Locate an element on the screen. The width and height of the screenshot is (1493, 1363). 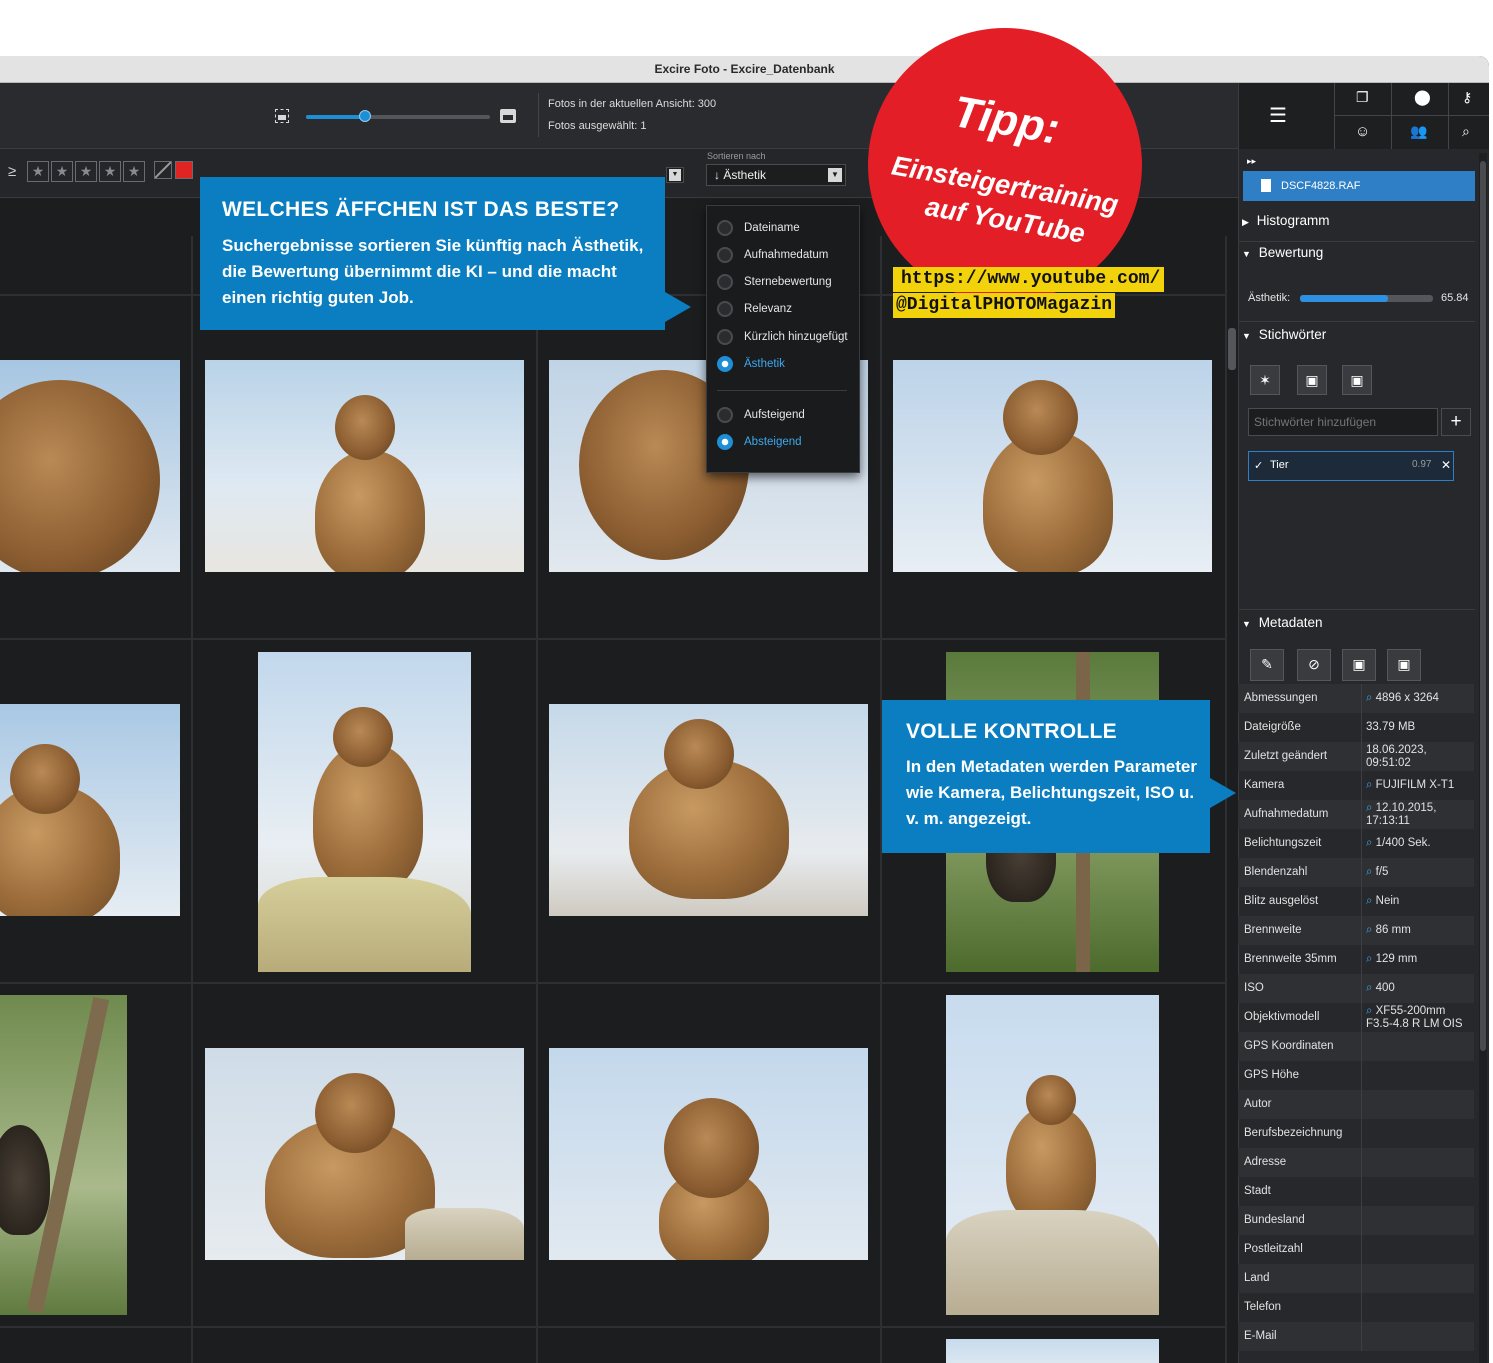
sort-option-aesthetik: Ästhetik is located at coordinates (764, 364).